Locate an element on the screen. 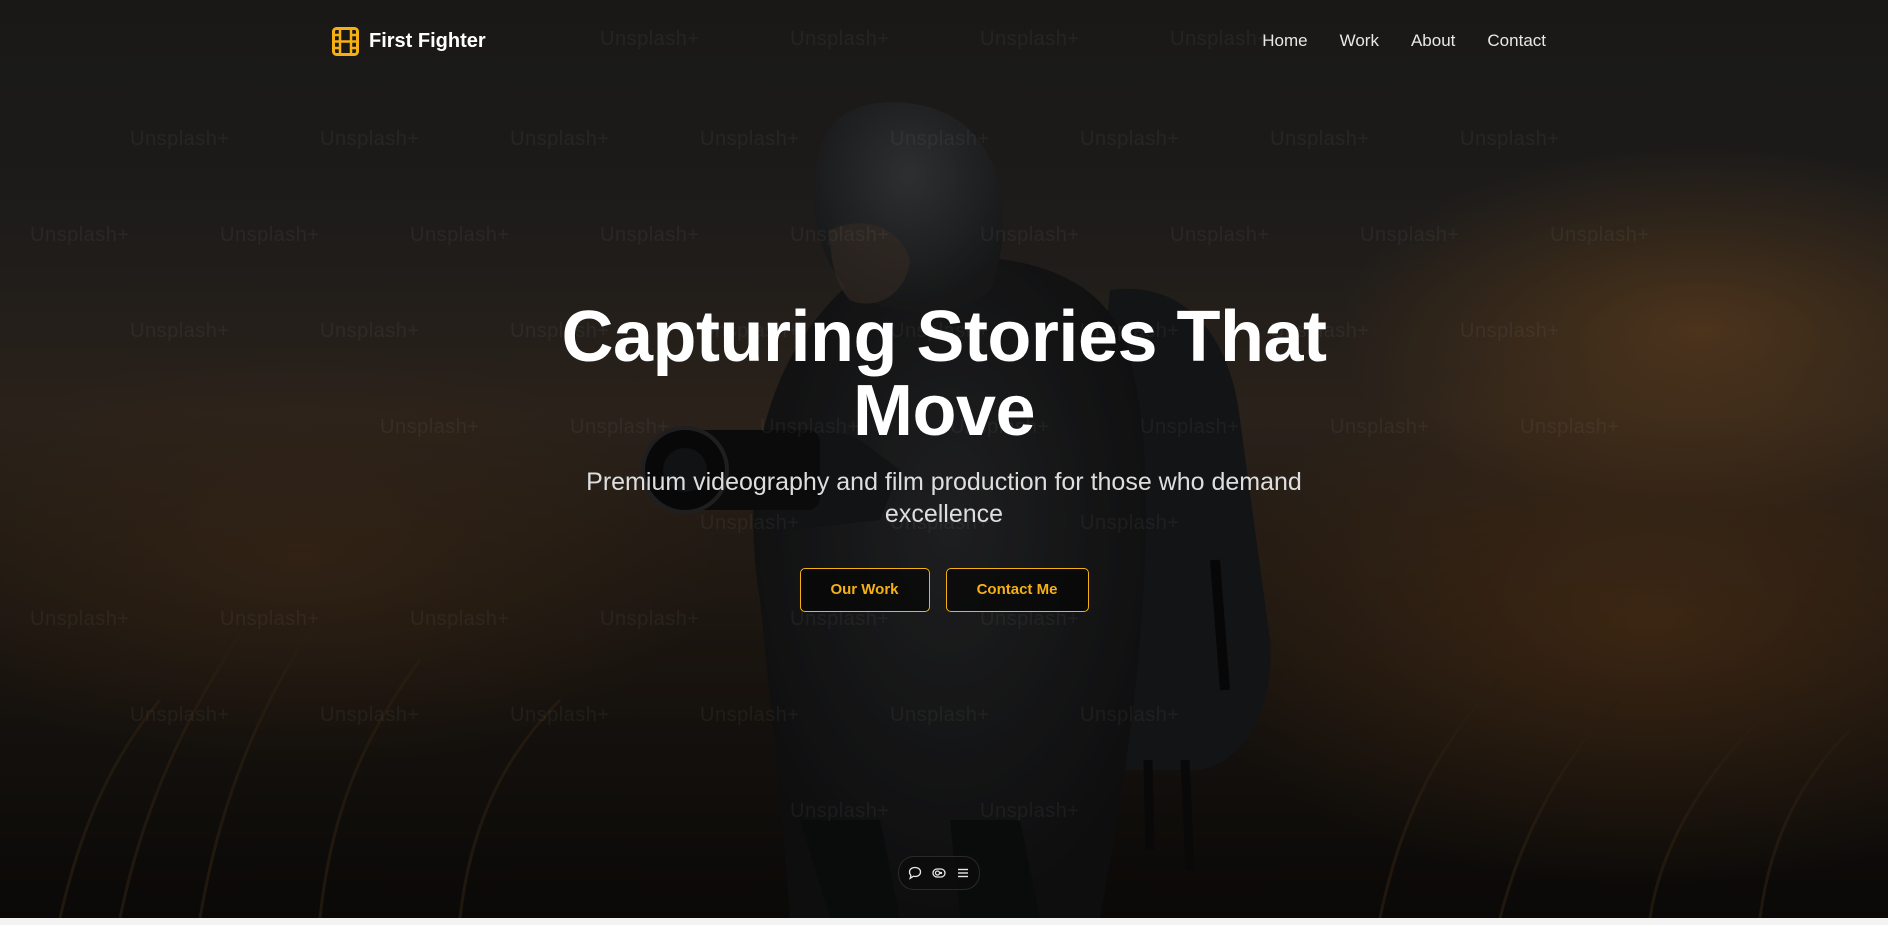 This screenshot has height=925, width=1888. hero-title: Capturing Stories That Move is located at coordinates (944, 374).